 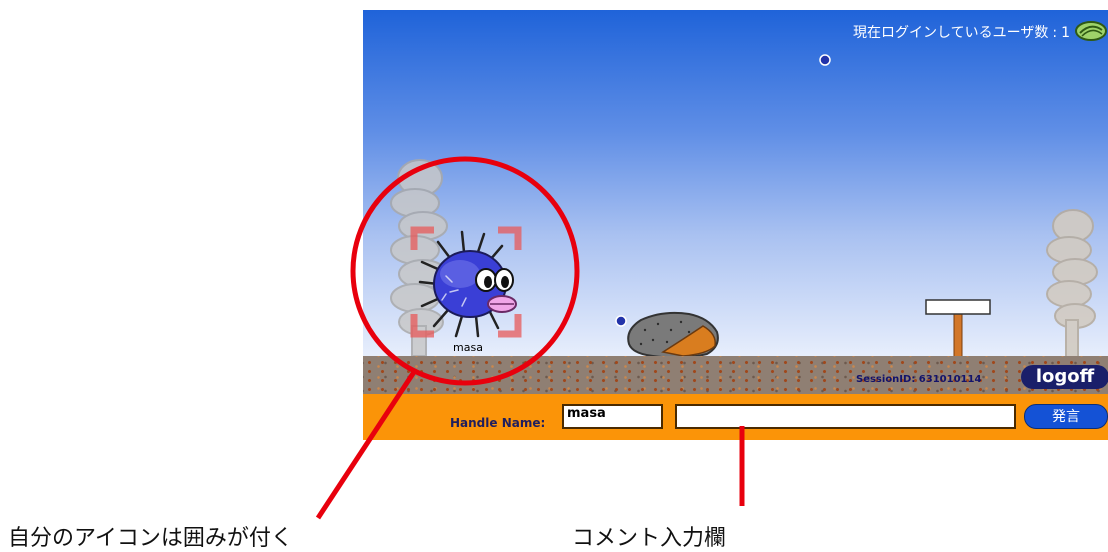 I want to click on logoff-button: logoff, so click(x=1064, y=377).